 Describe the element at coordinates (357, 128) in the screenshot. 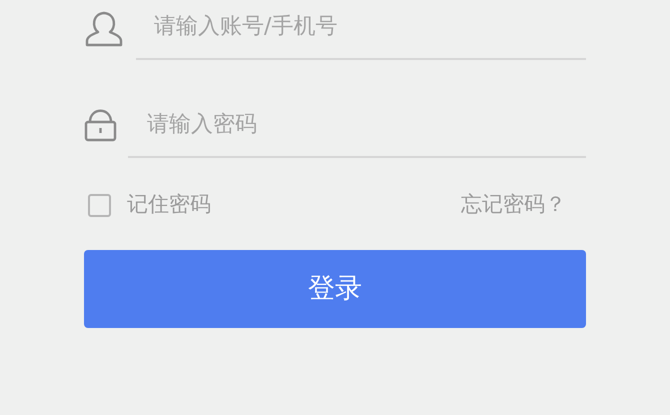

I see `password-input-field: 请输入密码` at that location.